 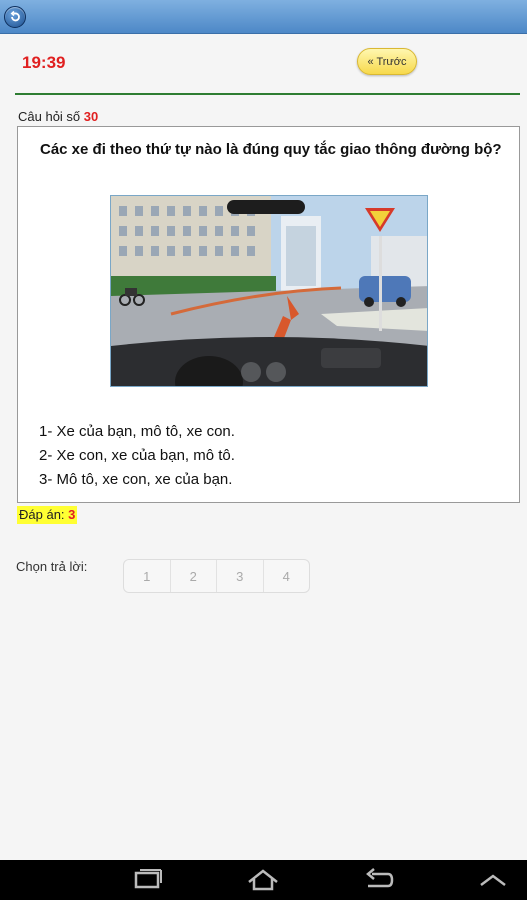 What do you see at coordinates (147, 576) in the screenshot?
I see `choice-button-1: 1` at bounding box center [147, 576].